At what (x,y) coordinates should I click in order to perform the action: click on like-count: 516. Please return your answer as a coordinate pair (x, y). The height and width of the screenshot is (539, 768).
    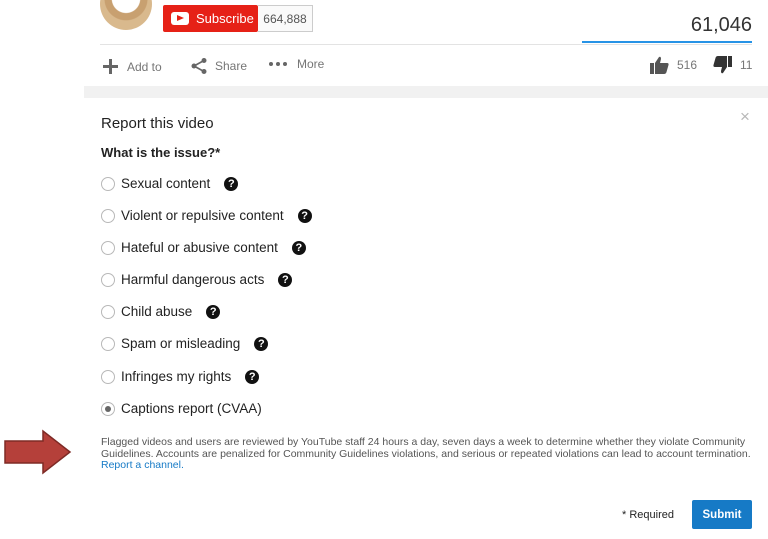
    Looking at the image, I should click on (687, 65).